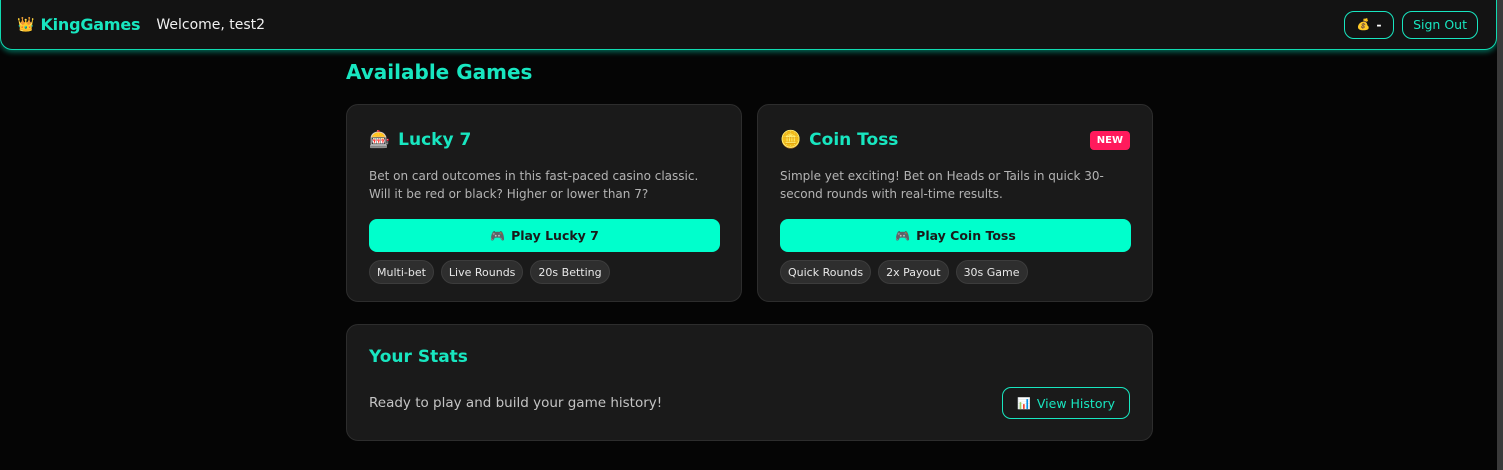  What do you see at coordinates (1024, 403) in the screenshot?
I see `bar-chart-icon: 📊` at bounding box center [1024, 403].